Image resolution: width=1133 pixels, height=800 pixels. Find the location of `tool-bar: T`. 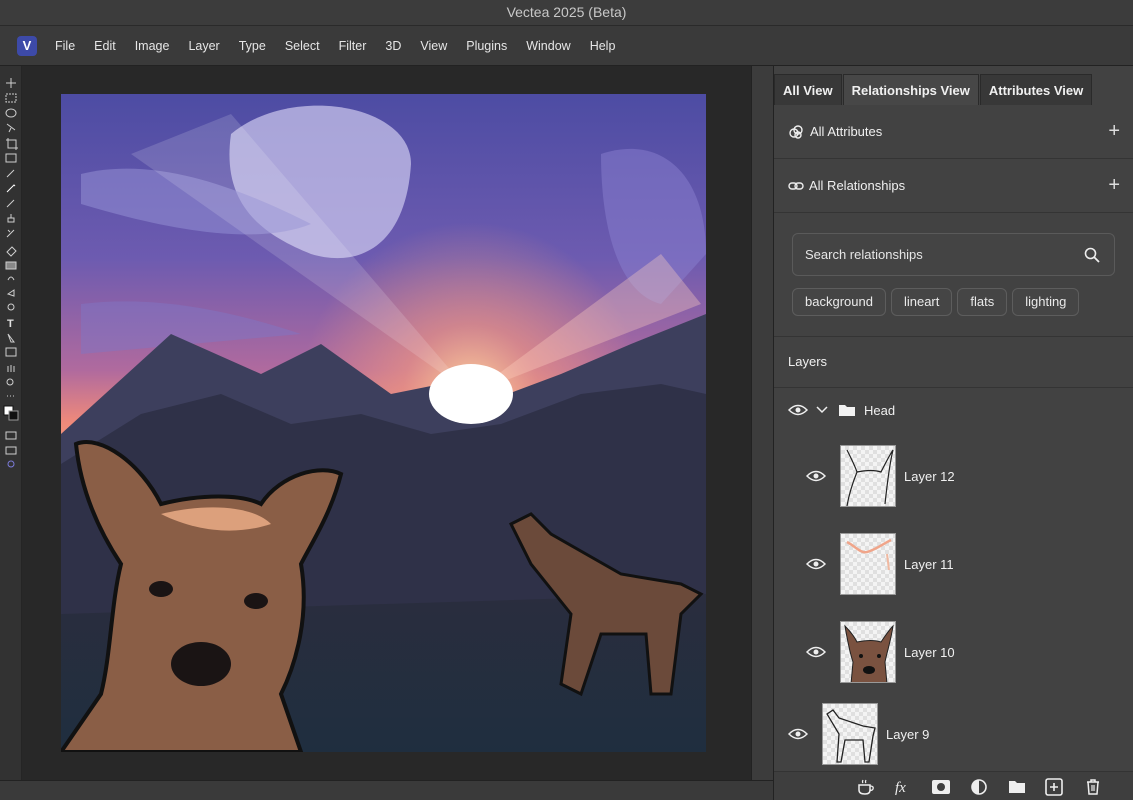

tool-bar: T is located at coordinates (11, 433).